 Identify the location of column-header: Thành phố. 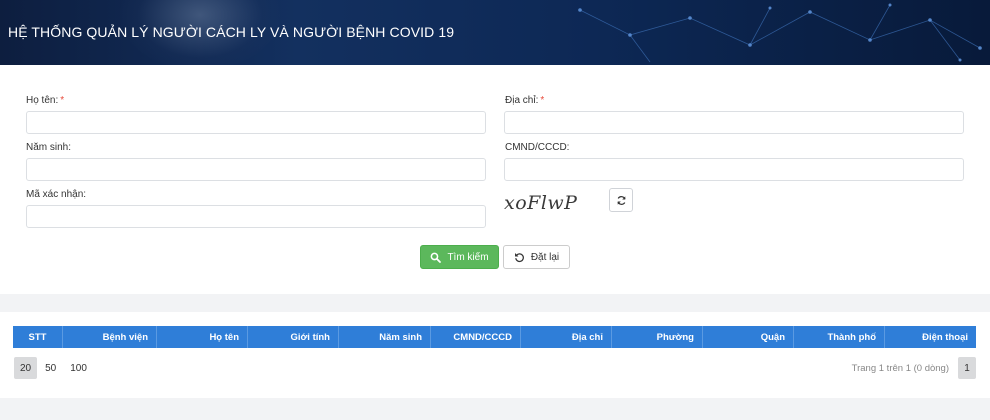
(839, 337).